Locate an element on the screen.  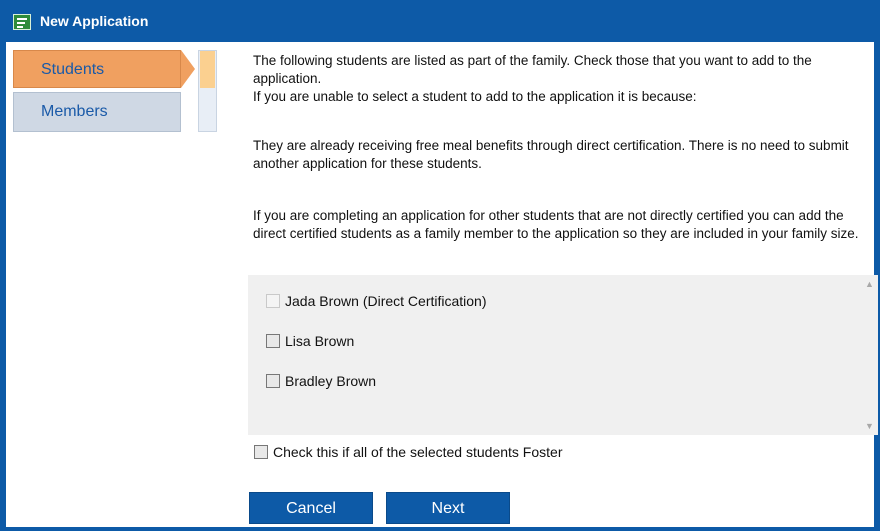
list-scrollbar: ▲ ▼ is located at coordinates (869, 355).